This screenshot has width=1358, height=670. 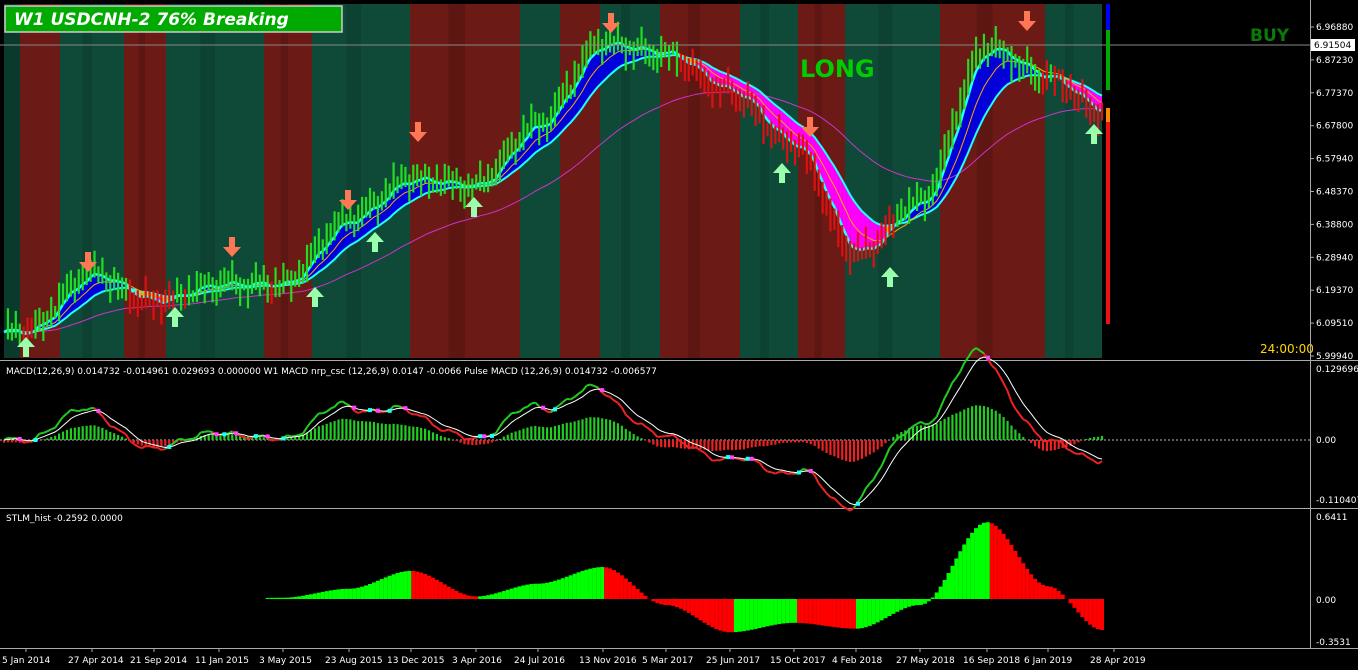 I want to click on price-tick-label: 6.96880, so click(x=1334, y=28).